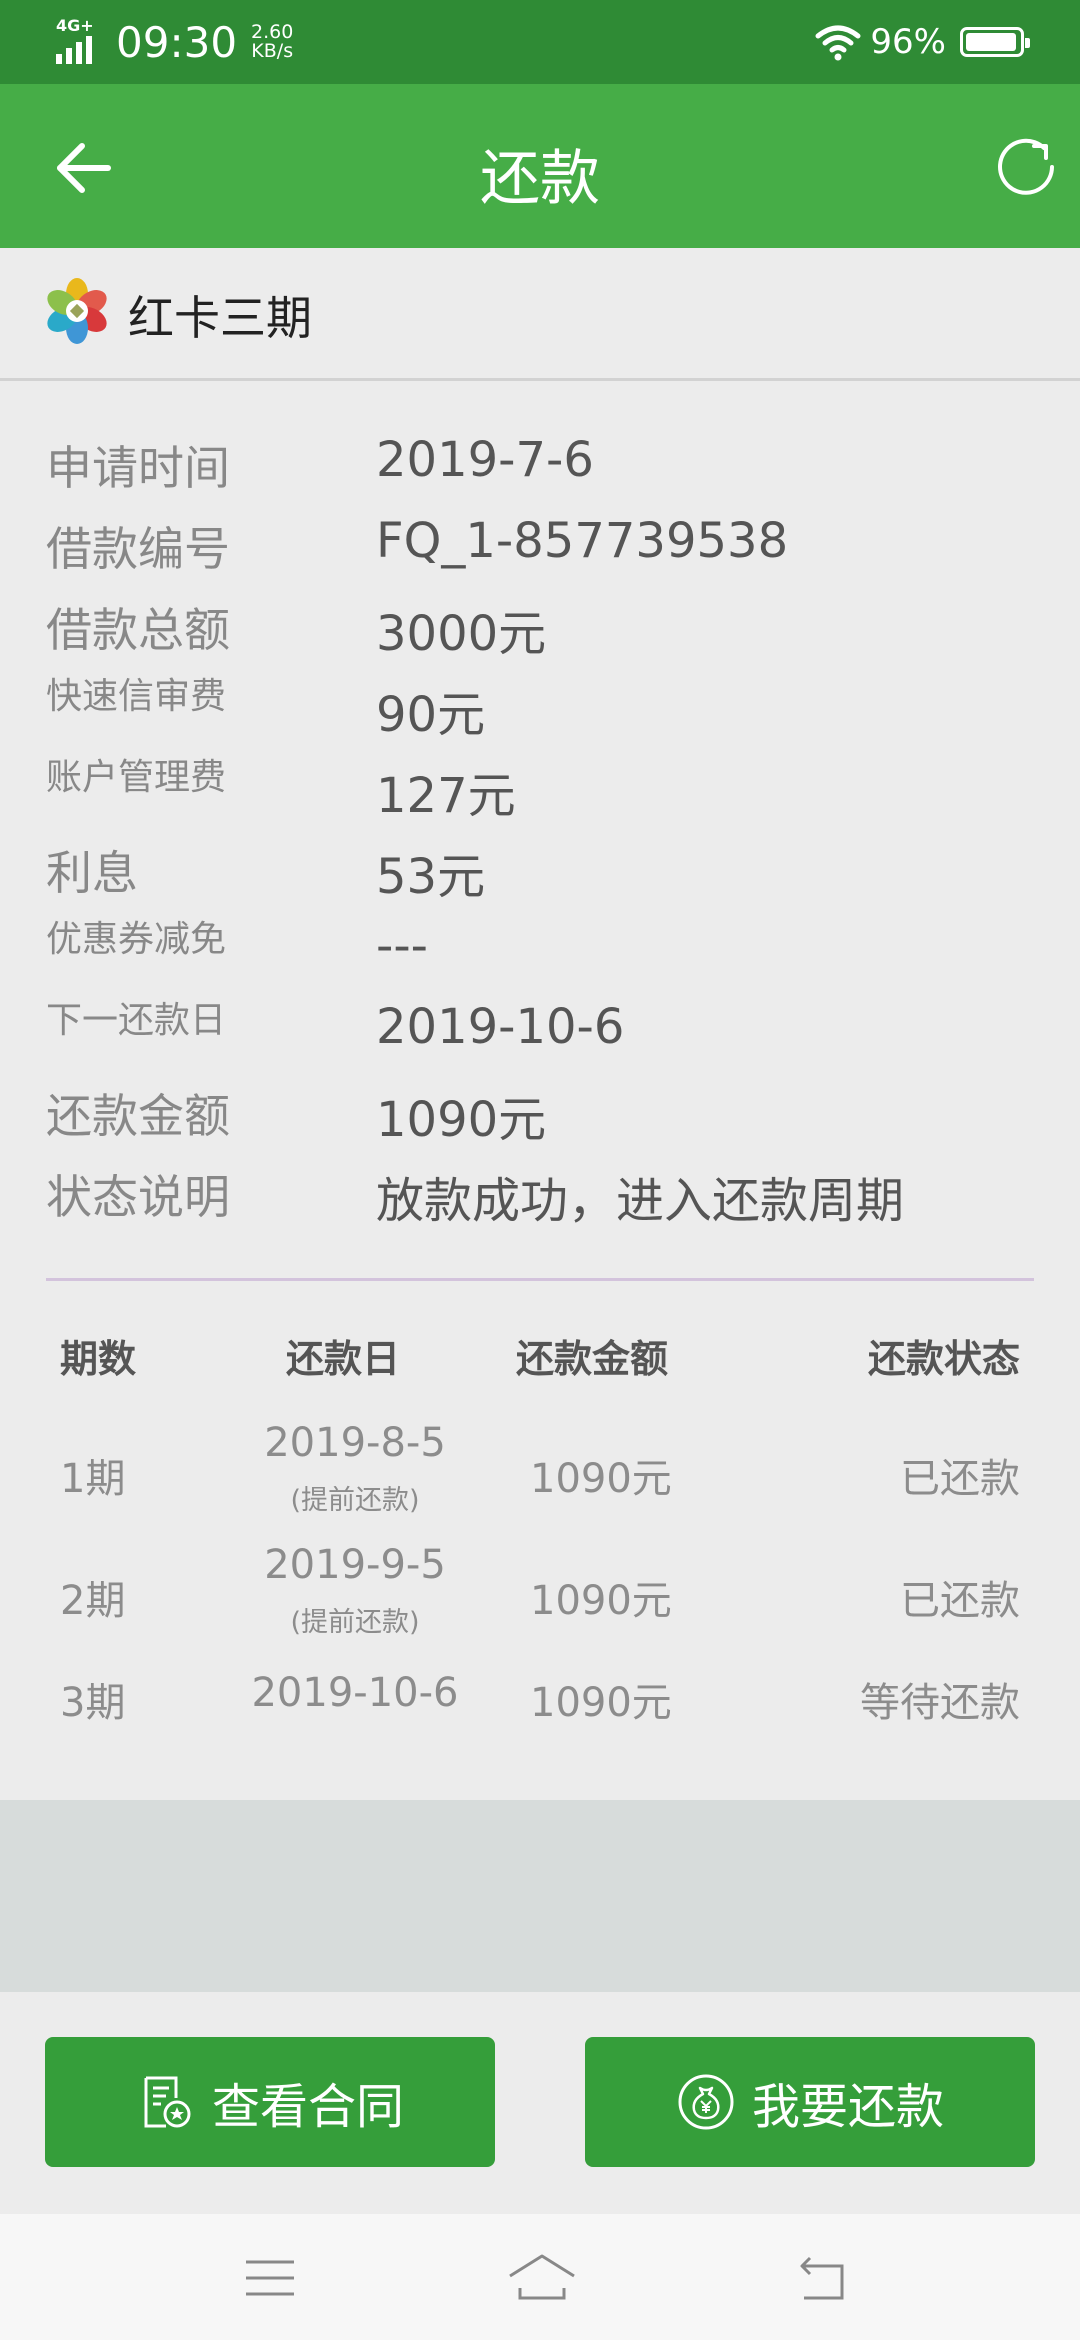 The image size is (1080, 2340). I want to click on info-label: 借款总额, so click(138, 630).